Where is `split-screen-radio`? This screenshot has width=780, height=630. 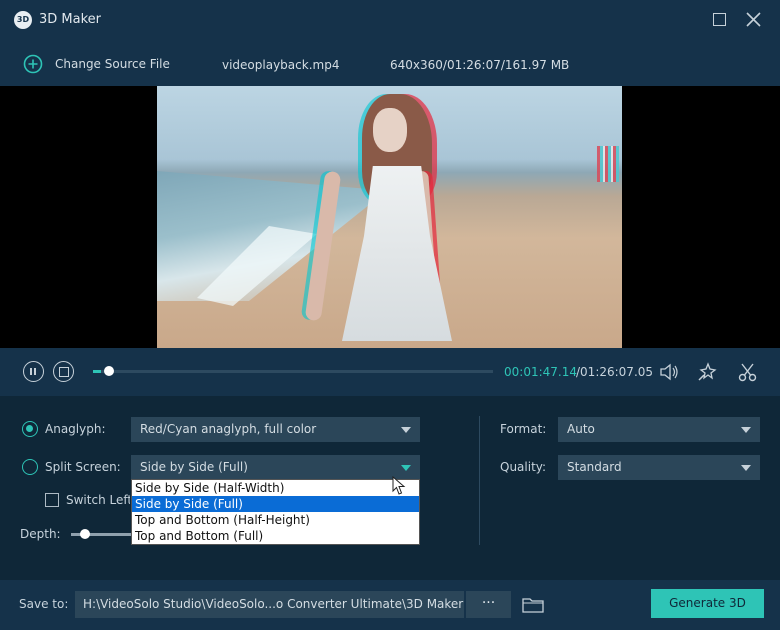 split-screen-radio is located at coordinates (30, 467).